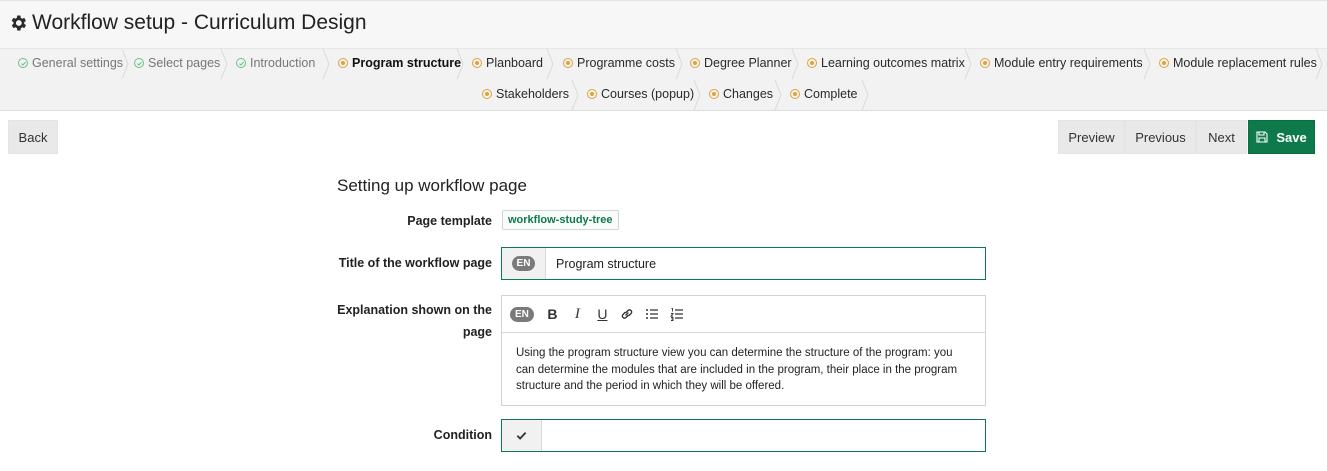 Image resolution: width=1327 pixels, height=471 pixels. I want to click on step-select-pages: Select pages, so click(177, 63).